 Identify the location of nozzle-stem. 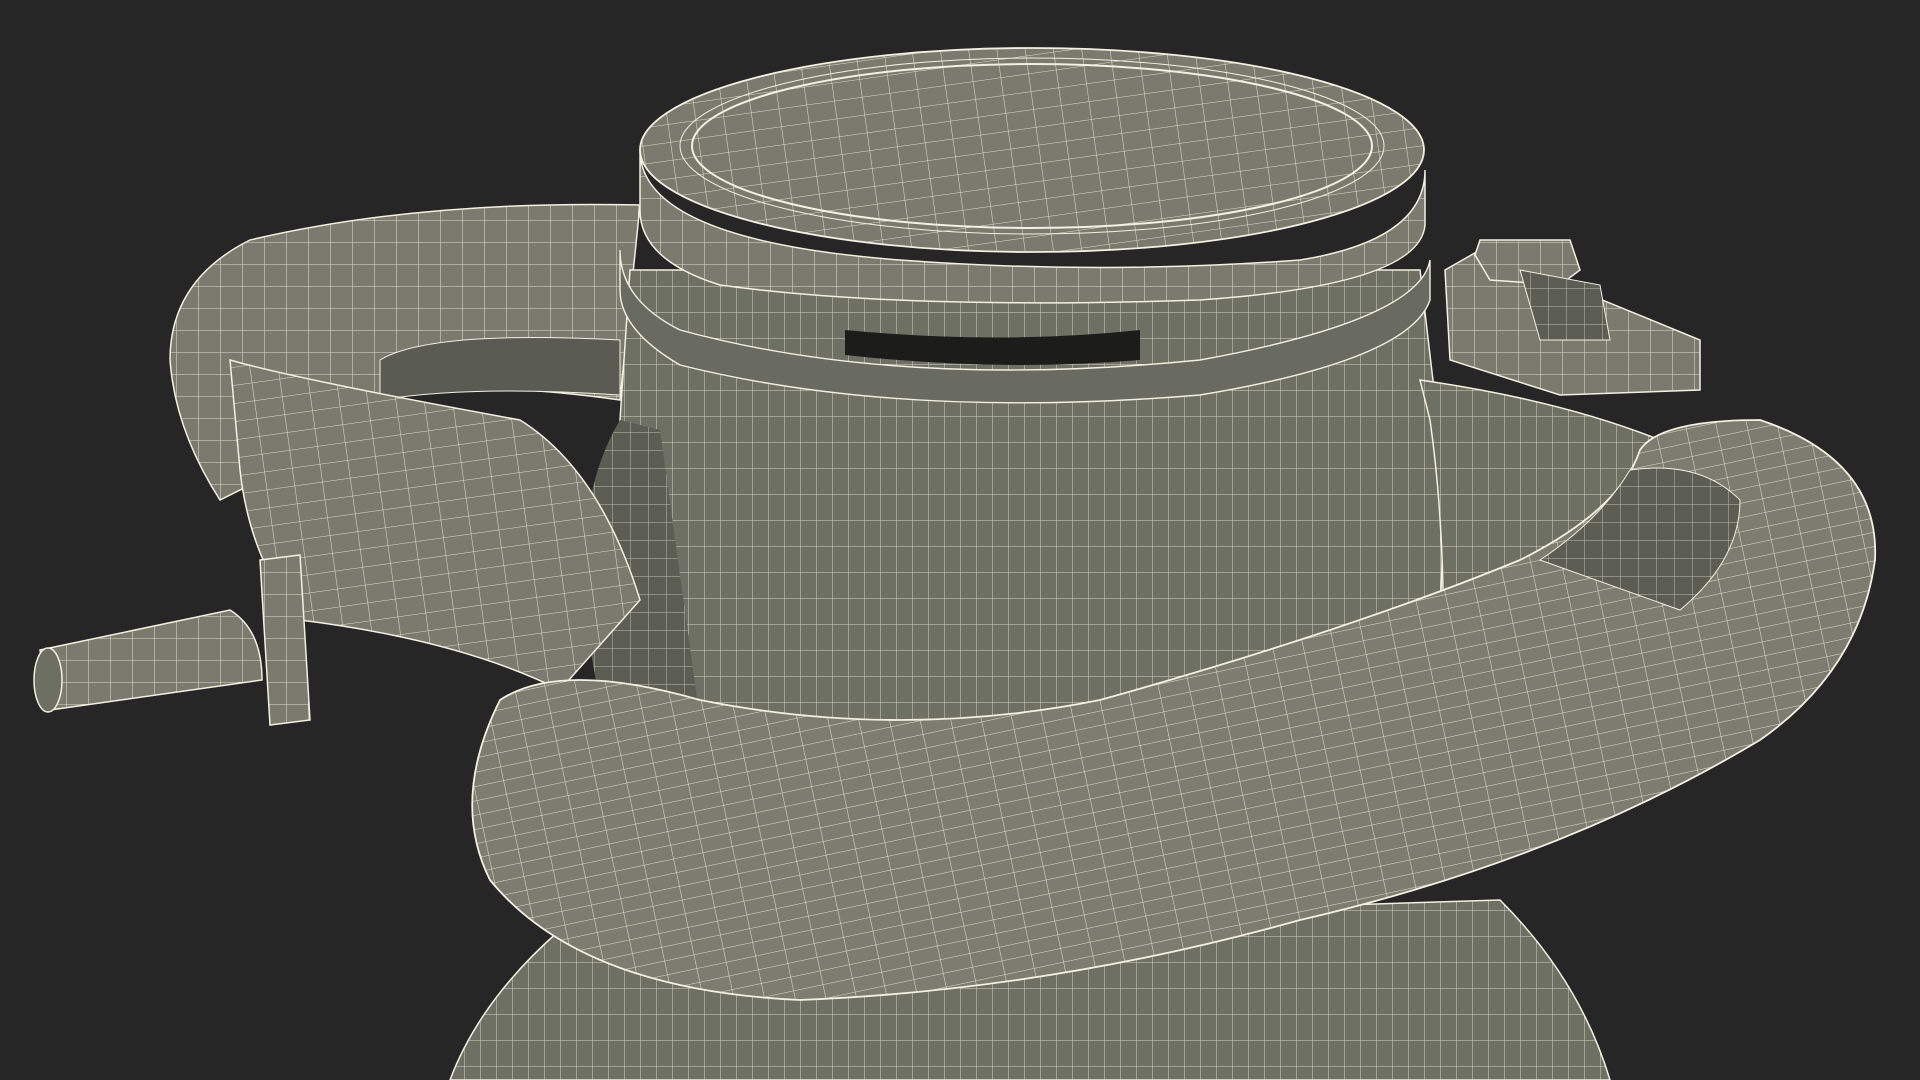
(151, 660).